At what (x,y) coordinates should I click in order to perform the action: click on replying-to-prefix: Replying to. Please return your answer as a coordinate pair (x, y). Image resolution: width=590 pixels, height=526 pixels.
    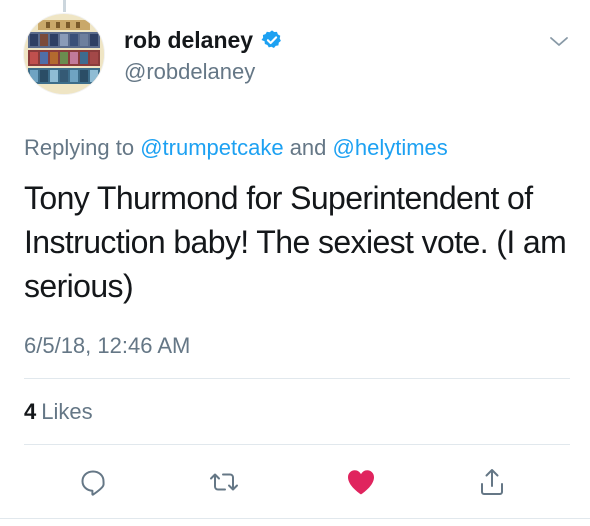
    Looking at the image, I should click on (82, 147).